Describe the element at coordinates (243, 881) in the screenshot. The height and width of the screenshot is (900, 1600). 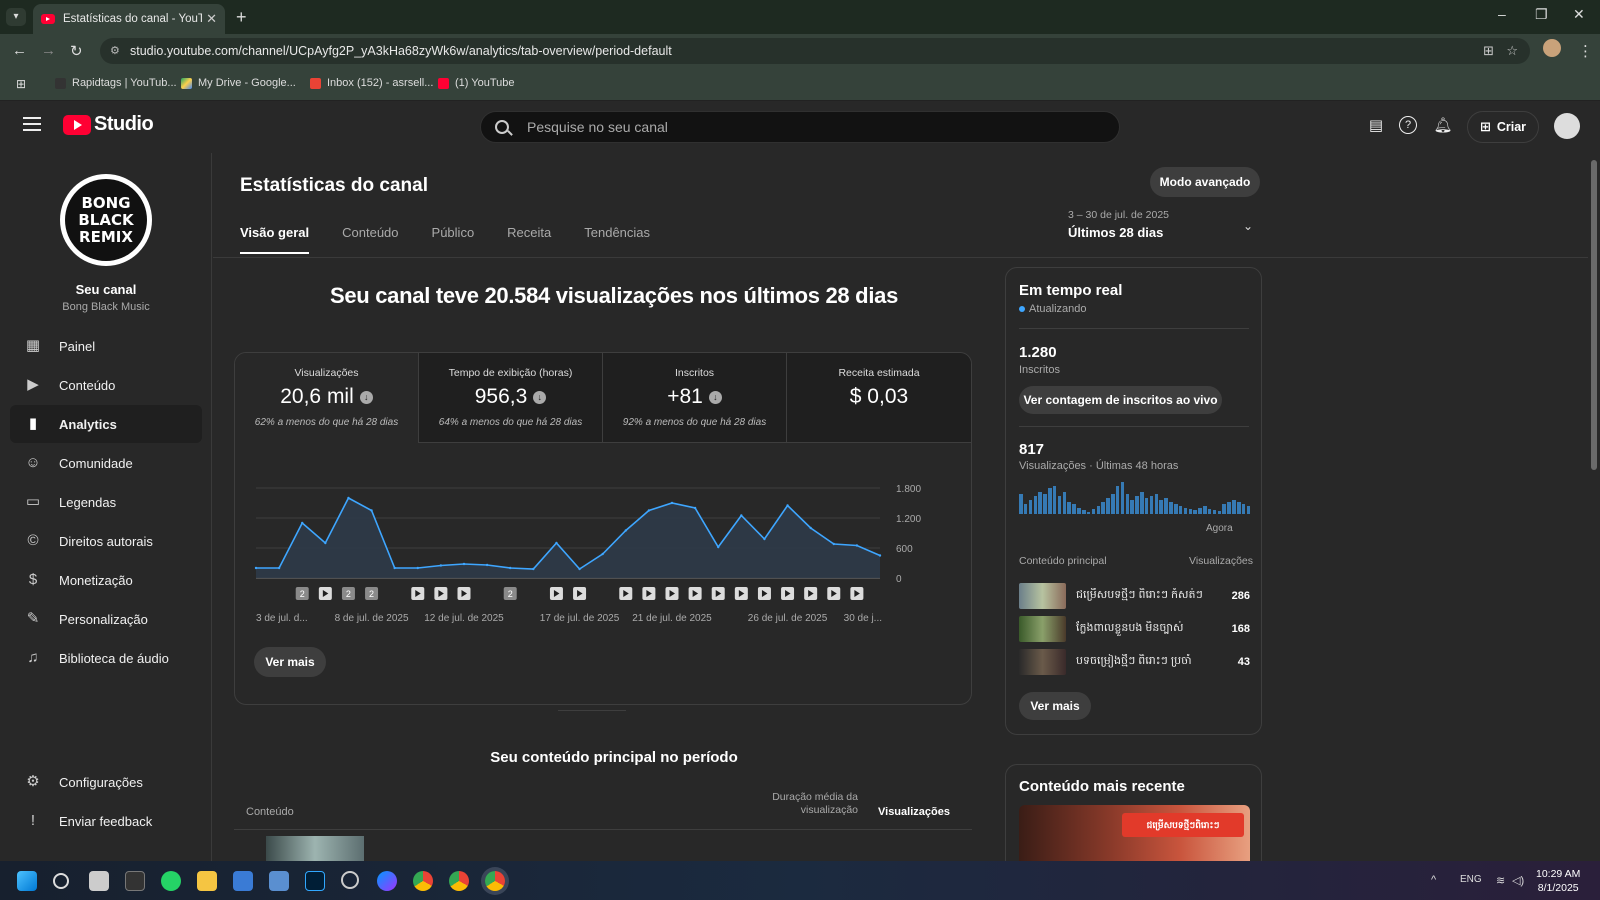
I see `store-icon` at that location.